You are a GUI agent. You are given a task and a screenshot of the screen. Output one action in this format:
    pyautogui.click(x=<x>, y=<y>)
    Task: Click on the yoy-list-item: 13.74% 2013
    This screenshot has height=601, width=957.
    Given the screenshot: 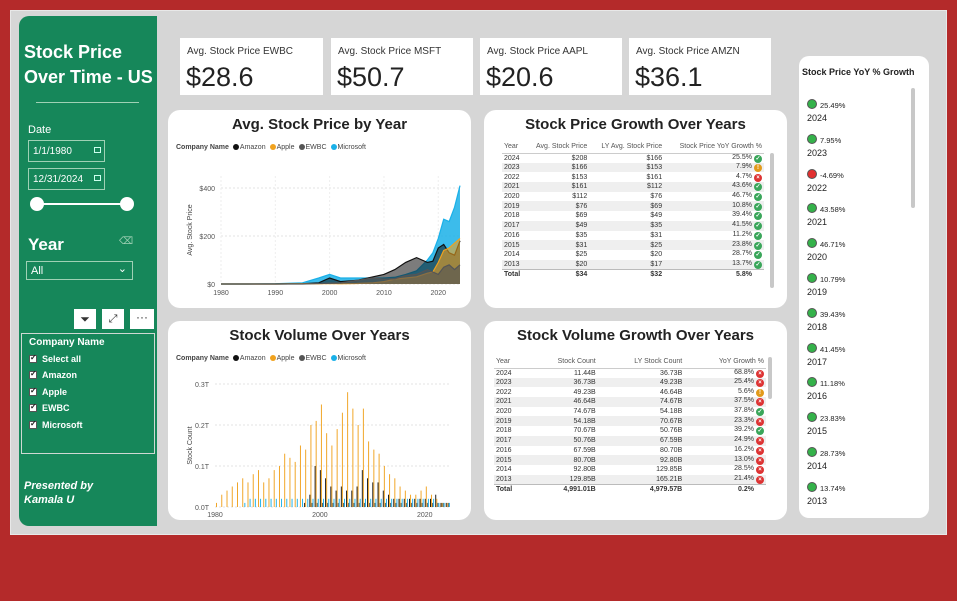 What is the action you would take?
    pyautogui.click(x=826, y=493)
    